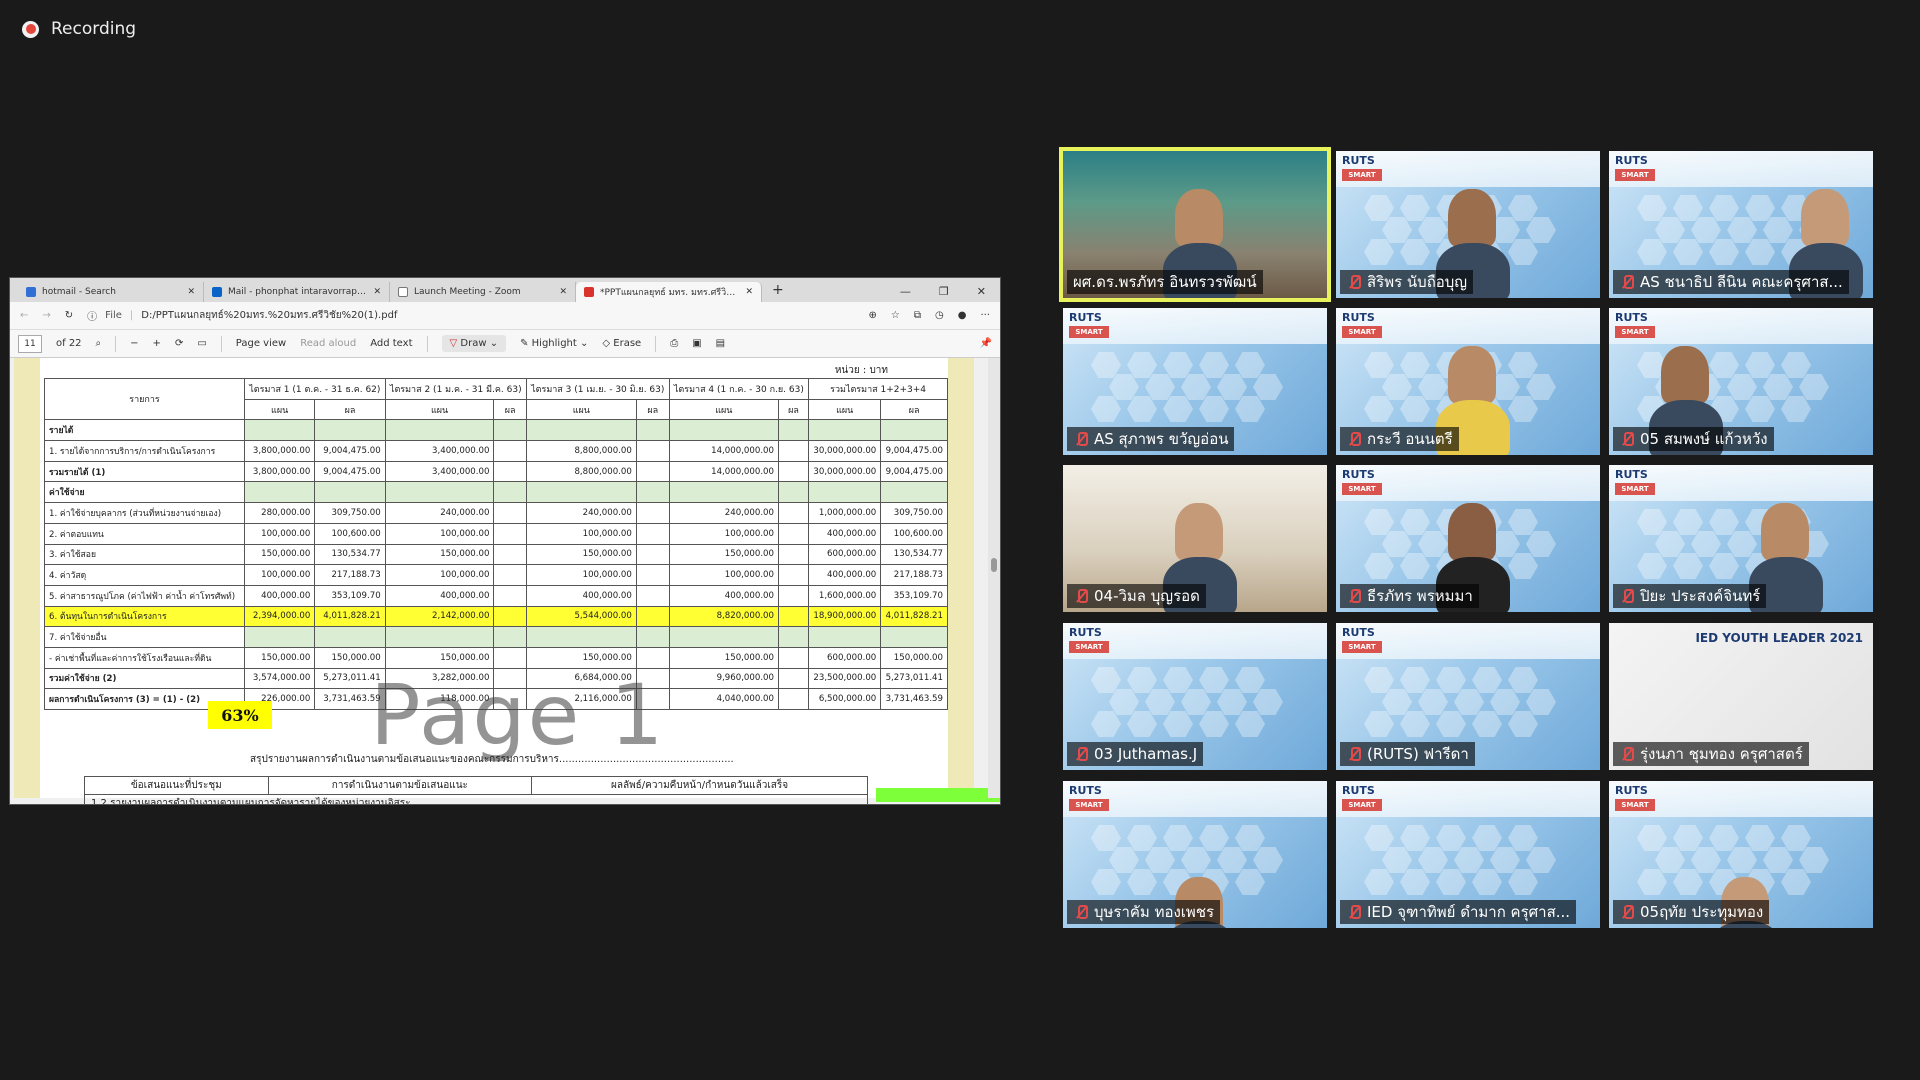 This screenshot has height=1080, width=1920. Describe the element at coordinates (724, 451) in the screenshot. I see `table-cell: 14,000,000.00` at that location.